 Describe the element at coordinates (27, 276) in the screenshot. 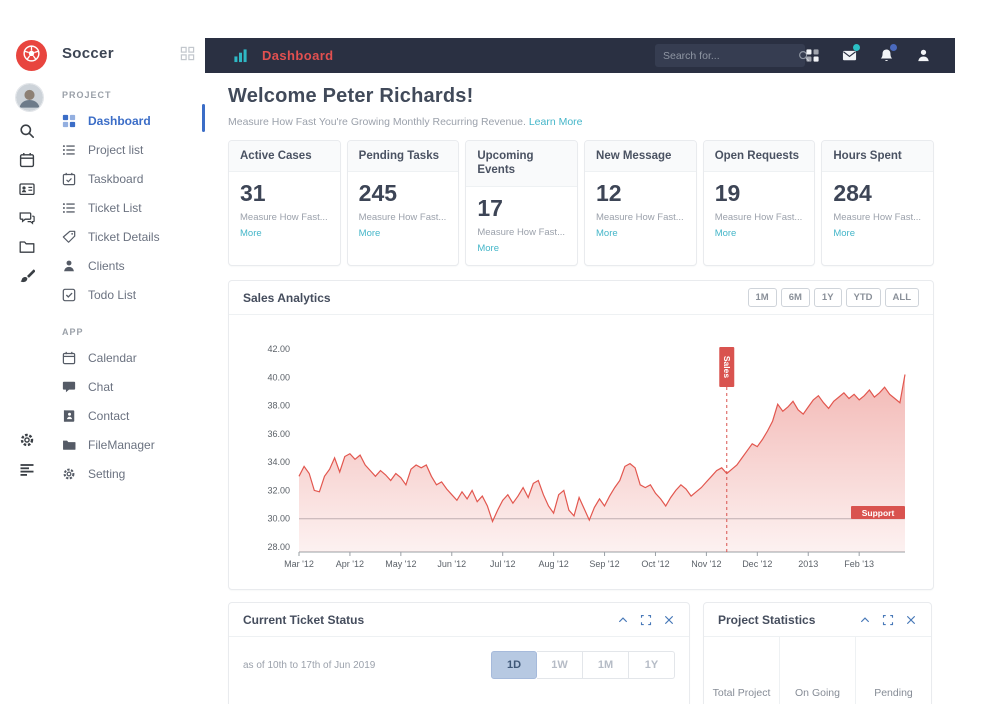

I see `brush-icon` at that location.